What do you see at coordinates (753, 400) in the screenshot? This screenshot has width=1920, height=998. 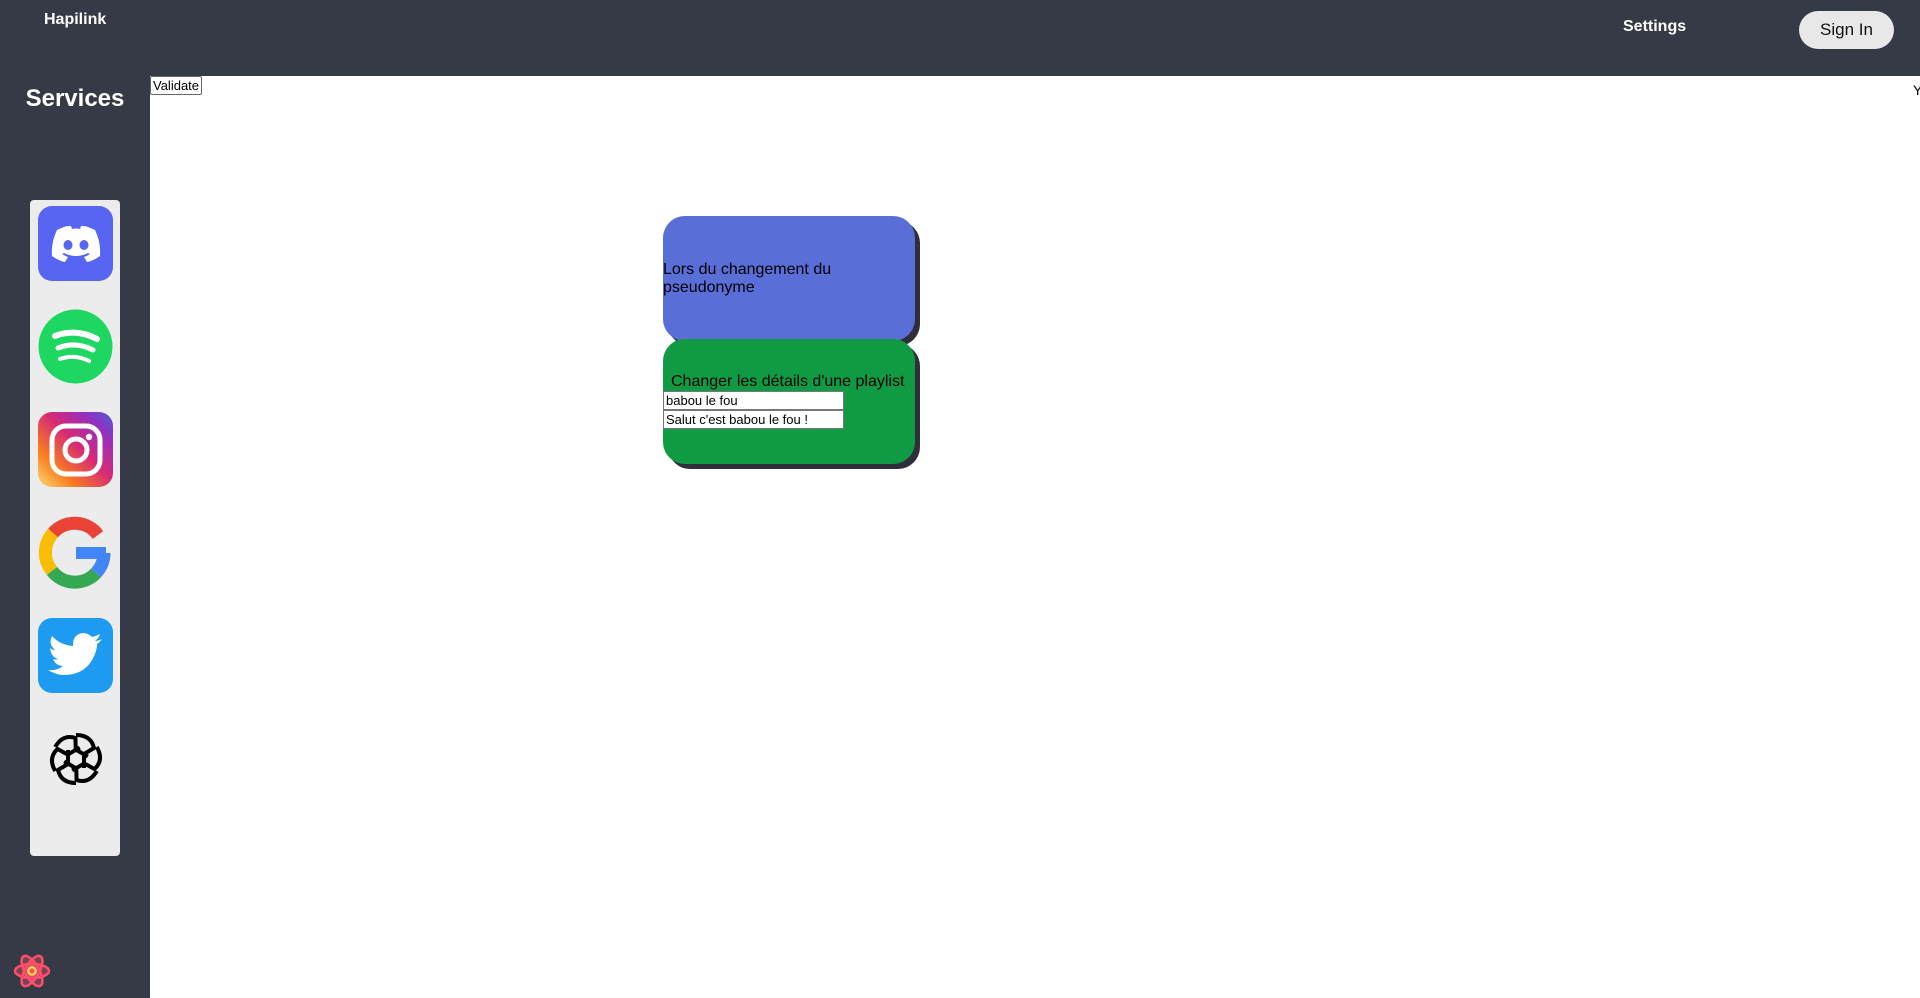 I see `playlist-name-input` at bounding box center [753, 400].